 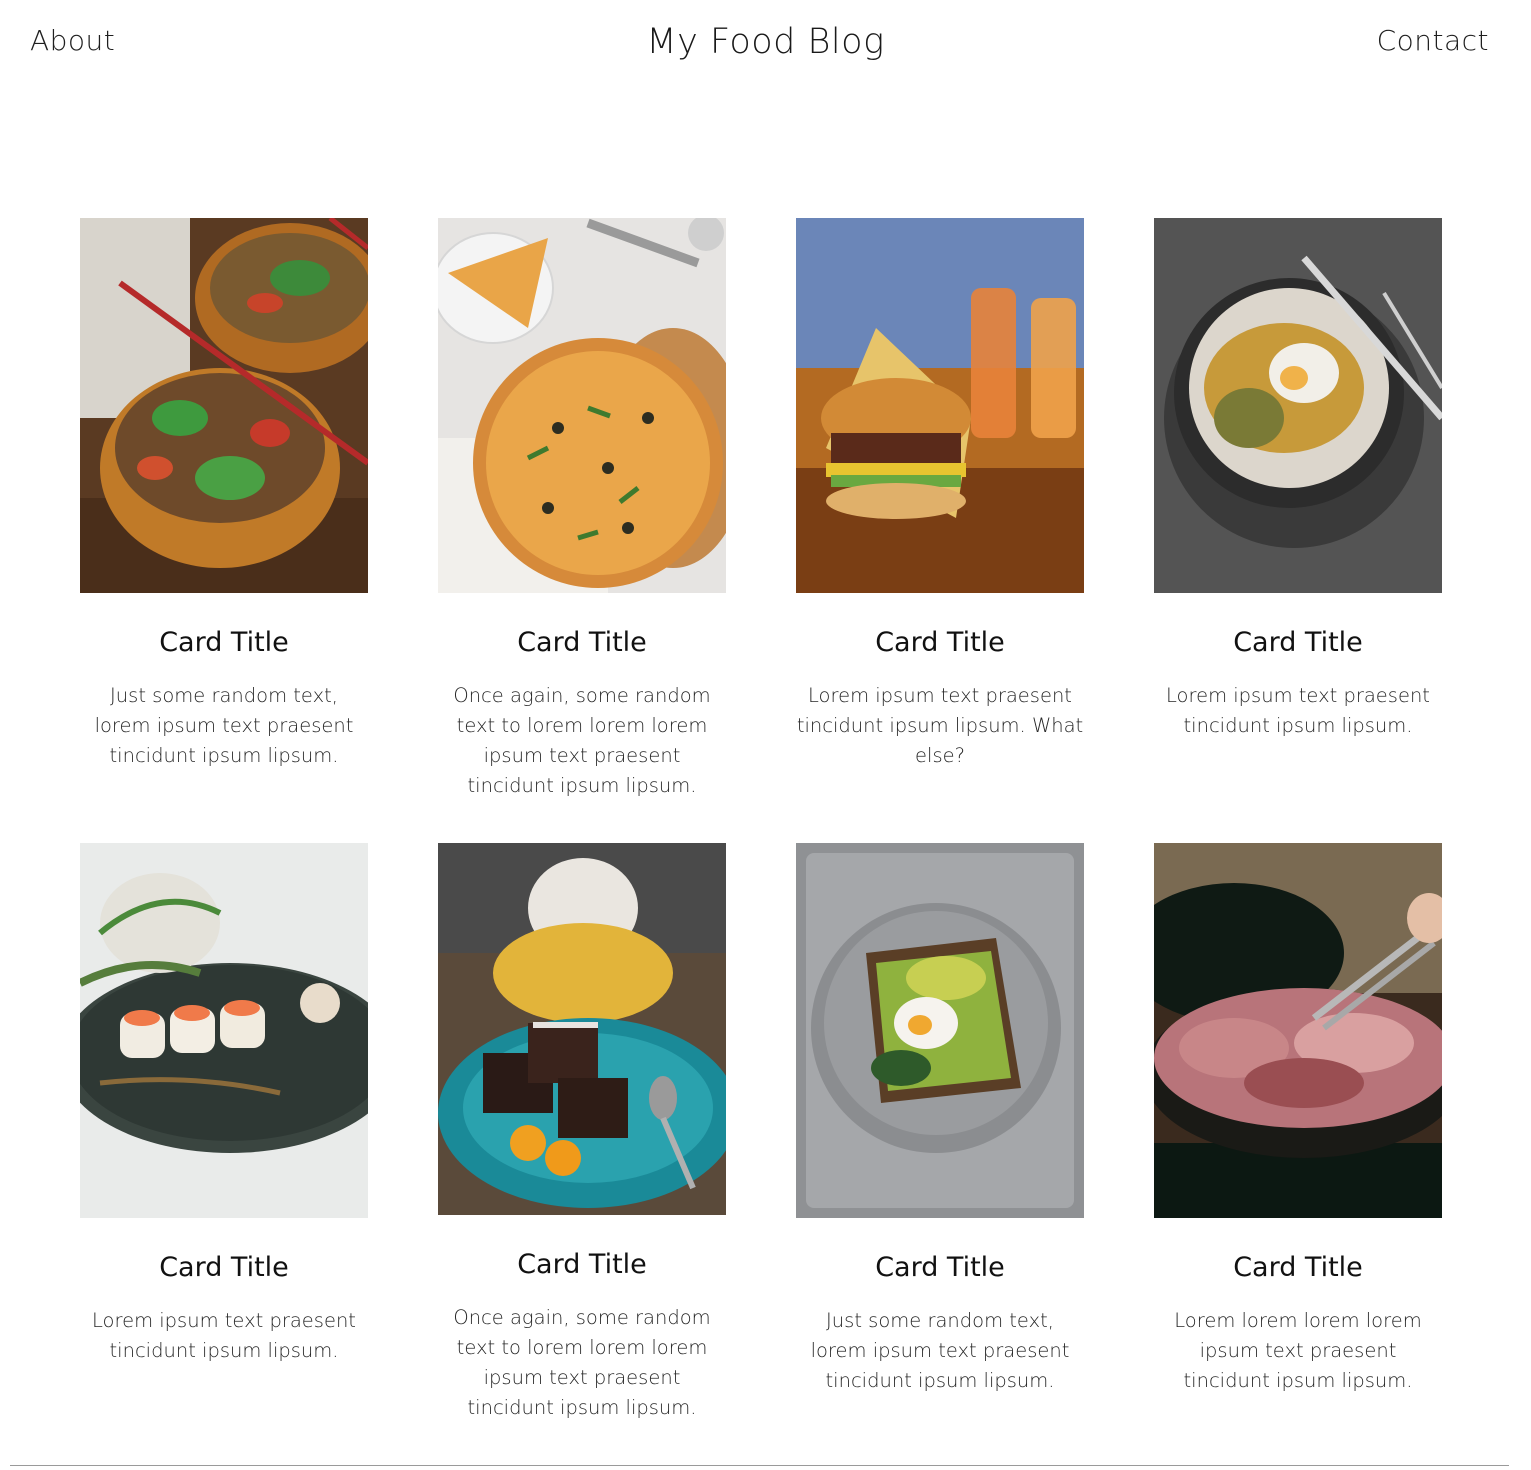 I want to click on noodle-bowls-image, so click(x=224, y=405).